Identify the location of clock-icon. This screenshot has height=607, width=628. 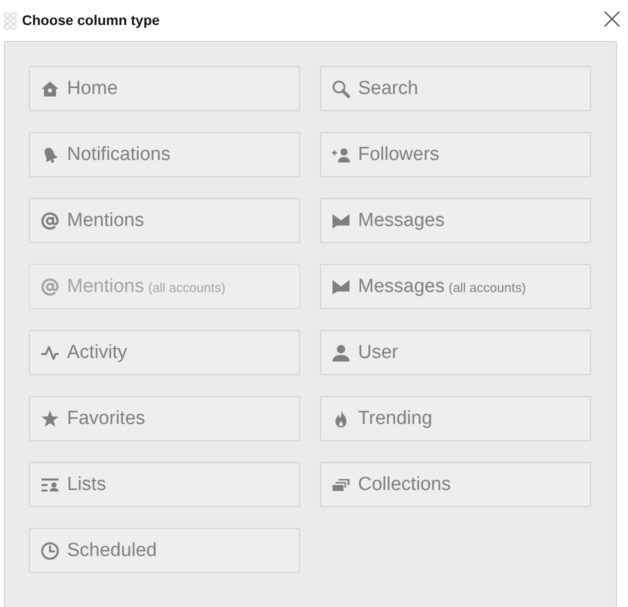
(50, 551).